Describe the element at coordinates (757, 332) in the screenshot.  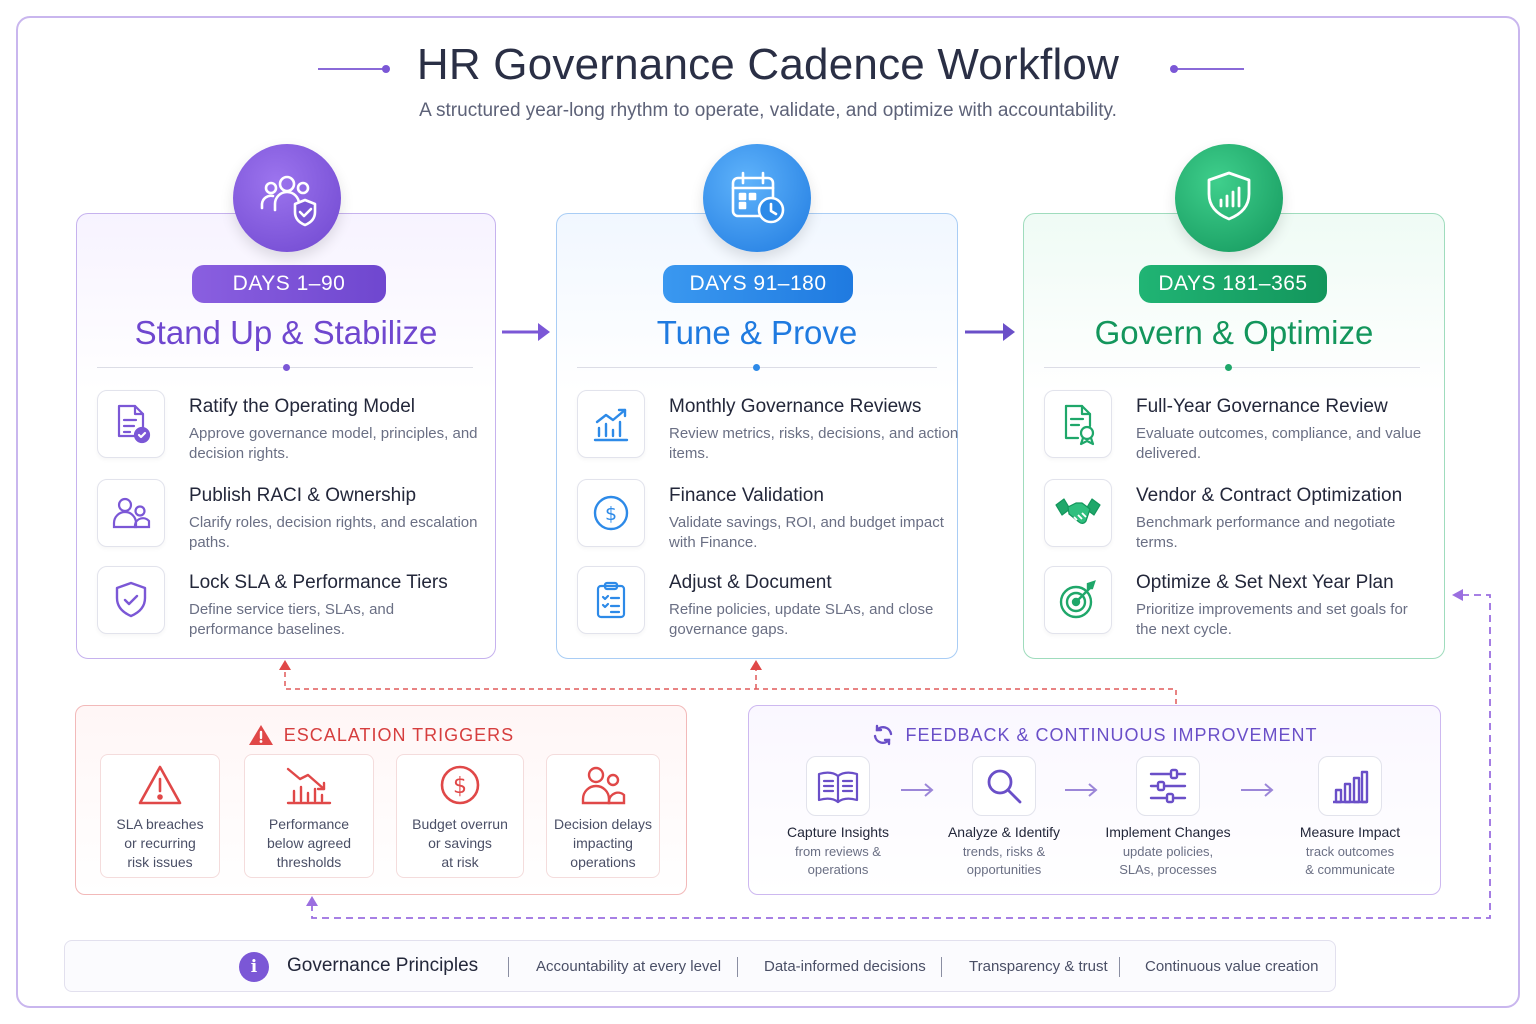
I see `phase-title: Tune & Prove` at that location.